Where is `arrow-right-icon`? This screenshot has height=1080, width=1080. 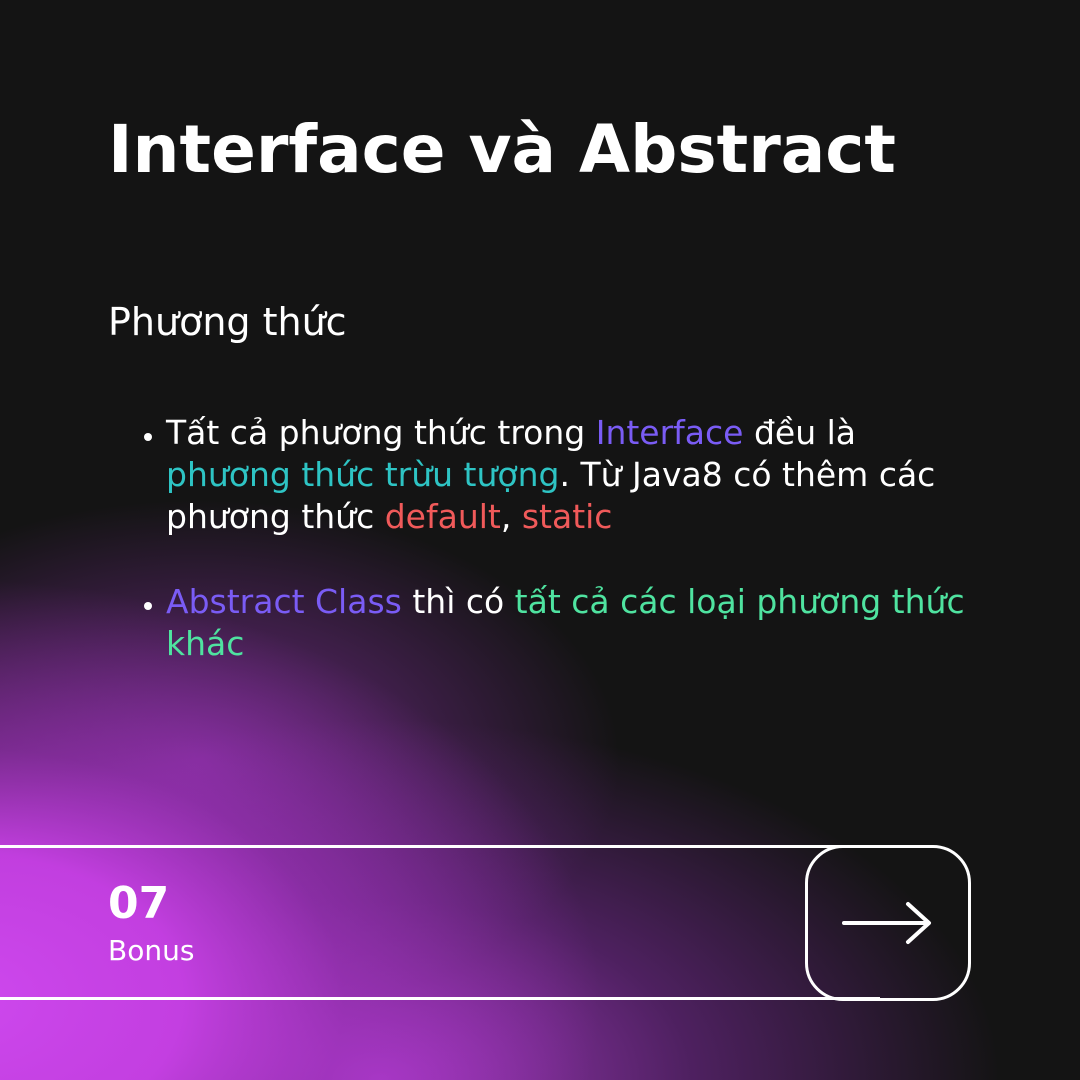
arrow-right-icon is located at coordinates (886, 923).